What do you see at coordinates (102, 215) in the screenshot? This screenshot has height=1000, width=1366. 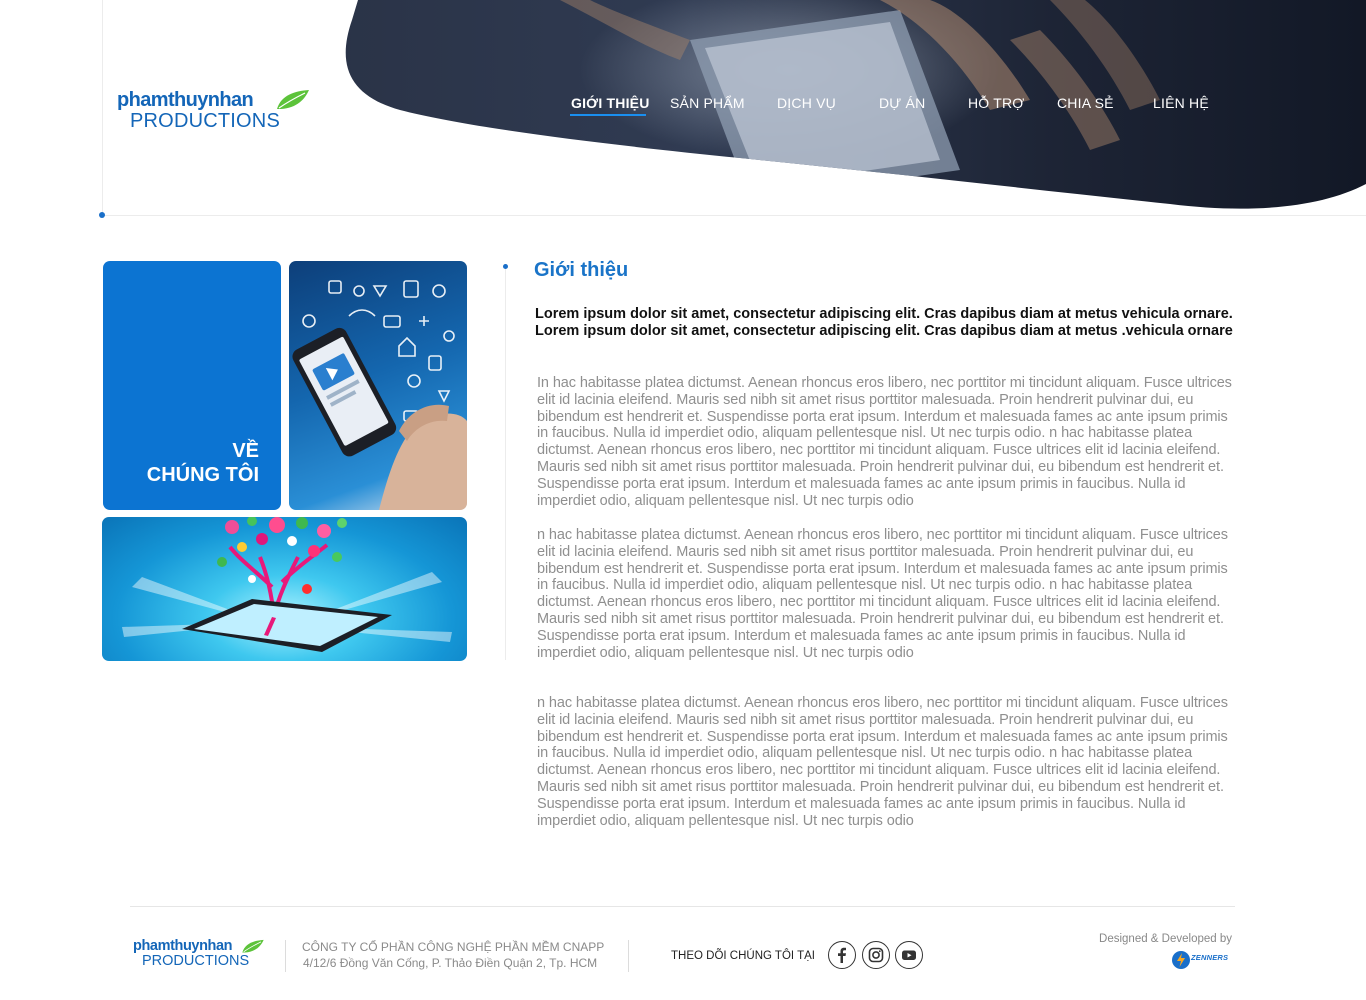 I see `divider-dot` at bounding box center [102, 215].